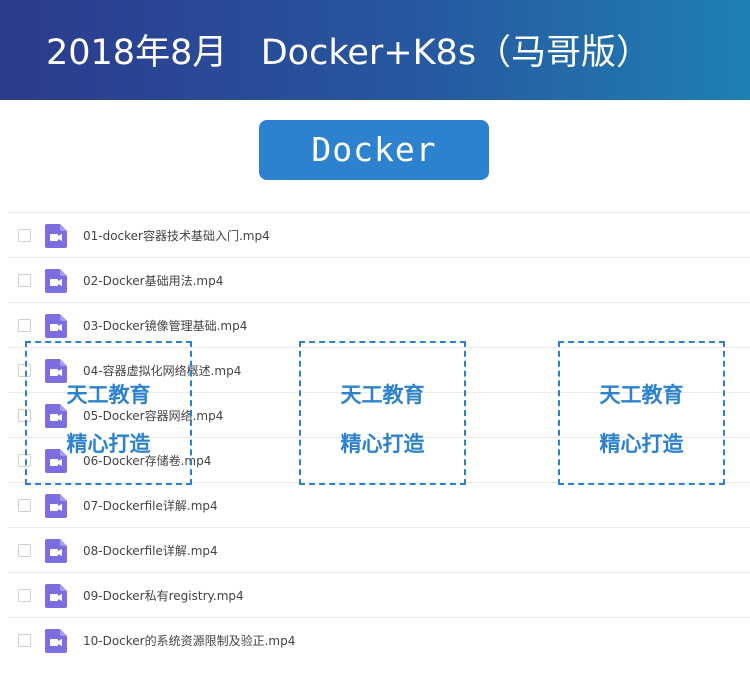 The width and height of the screenshot is (750, 699). Describe the element at coordinates (379, 594) in the screenshot. I see `list-item: 09-Docker私有registry.mp4` at that location.